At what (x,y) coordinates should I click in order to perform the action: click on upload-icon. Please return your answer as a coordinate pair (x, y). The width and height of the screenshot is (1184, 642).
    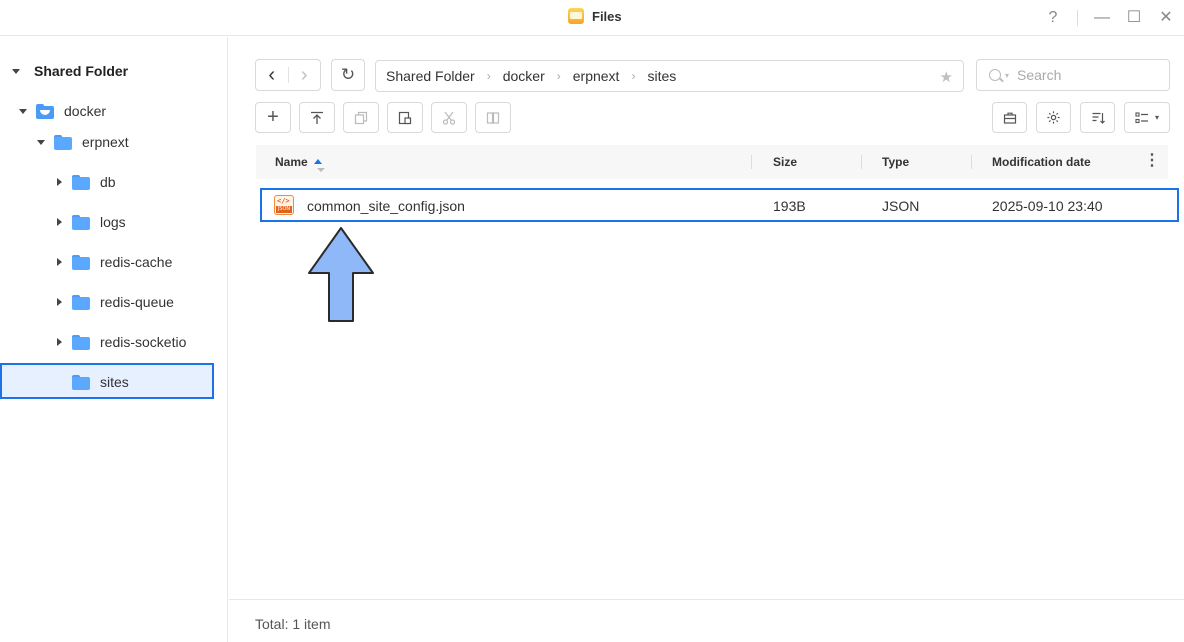
    Looking at the image, I should click on (317, 117).